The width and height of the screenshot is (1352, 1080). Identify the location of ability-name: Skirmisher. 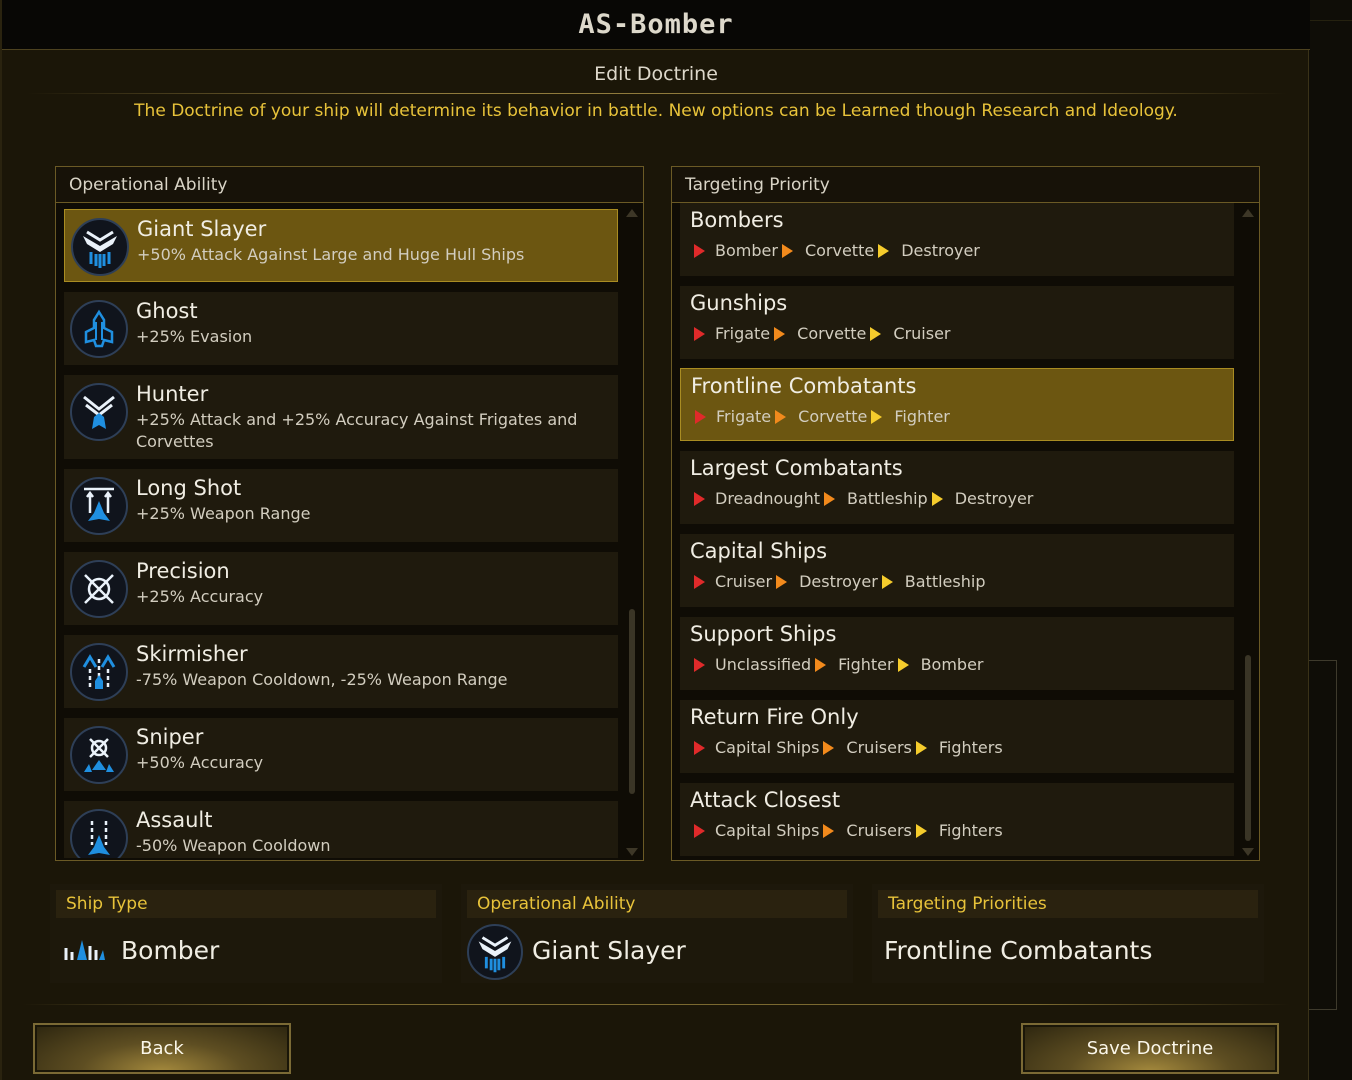
(192, 654).